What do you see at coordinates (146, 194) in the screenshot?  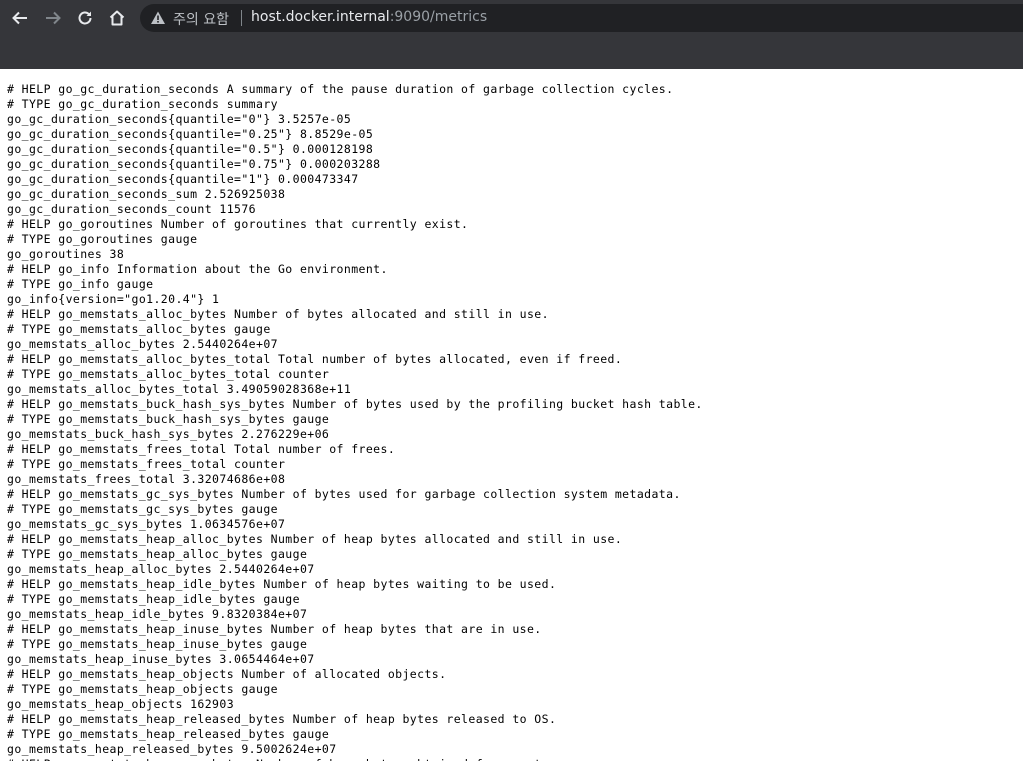 I see `metrics-line: go_gc_duration_seconds_sum 2.526925038` at bounding box center [146, 194].